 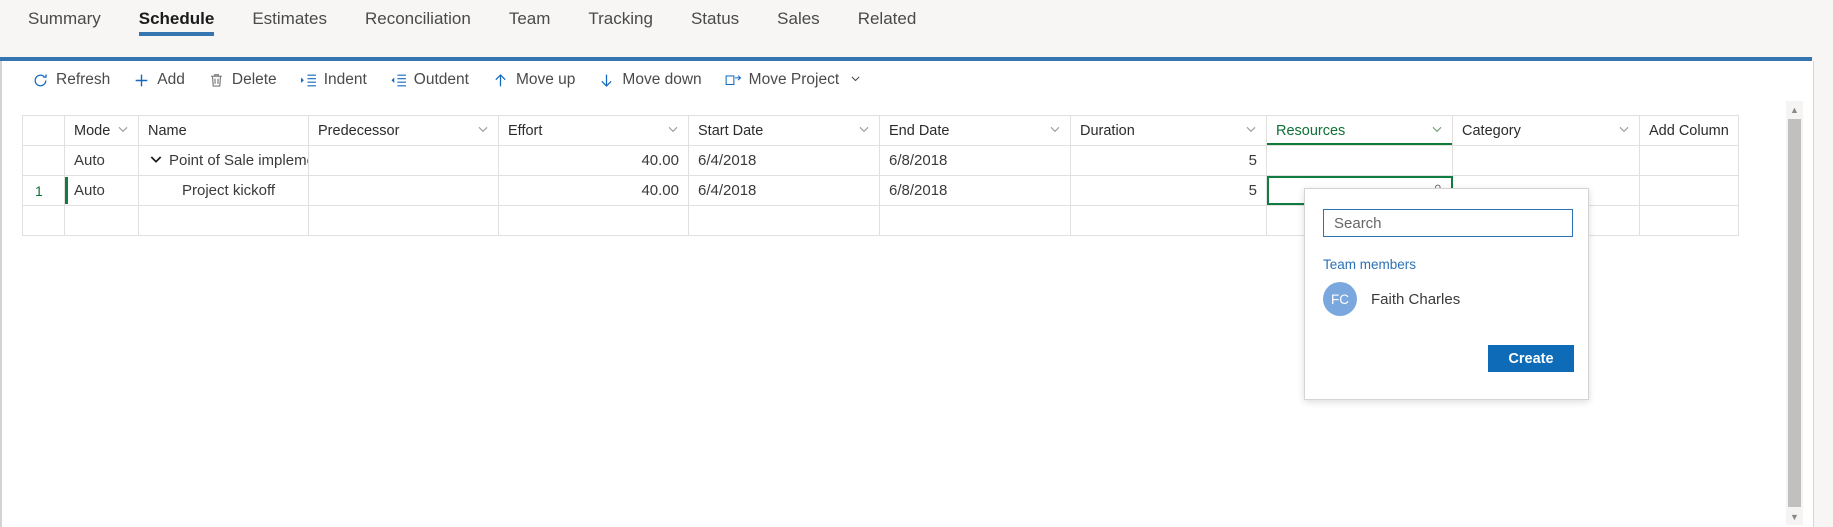 I want to click on grid-col-header-mode: Mode, so click(x=102, y=130).